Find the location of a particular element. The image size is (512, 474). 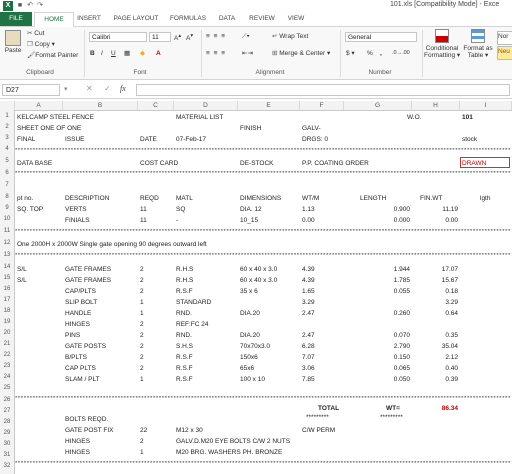

row-header: 15 is located at coordinates (7, 278).